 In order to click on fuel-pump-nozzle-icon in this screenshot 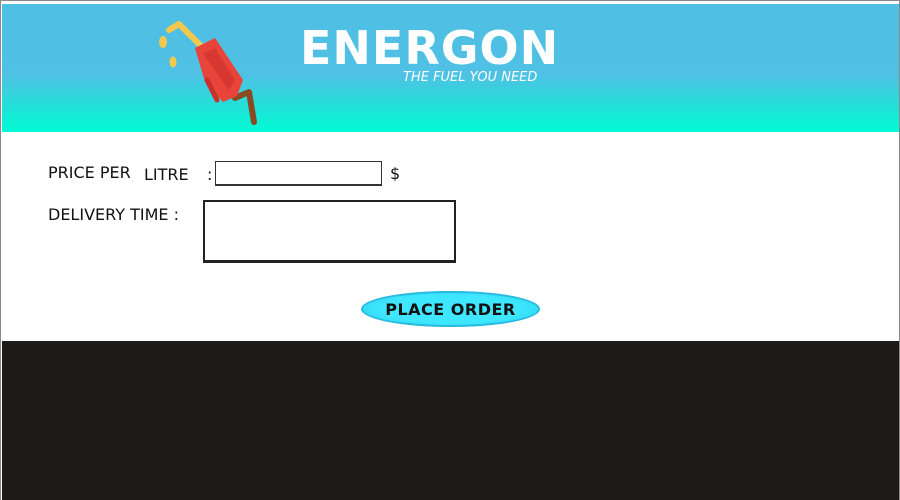, I will do `click(208, 73)`.